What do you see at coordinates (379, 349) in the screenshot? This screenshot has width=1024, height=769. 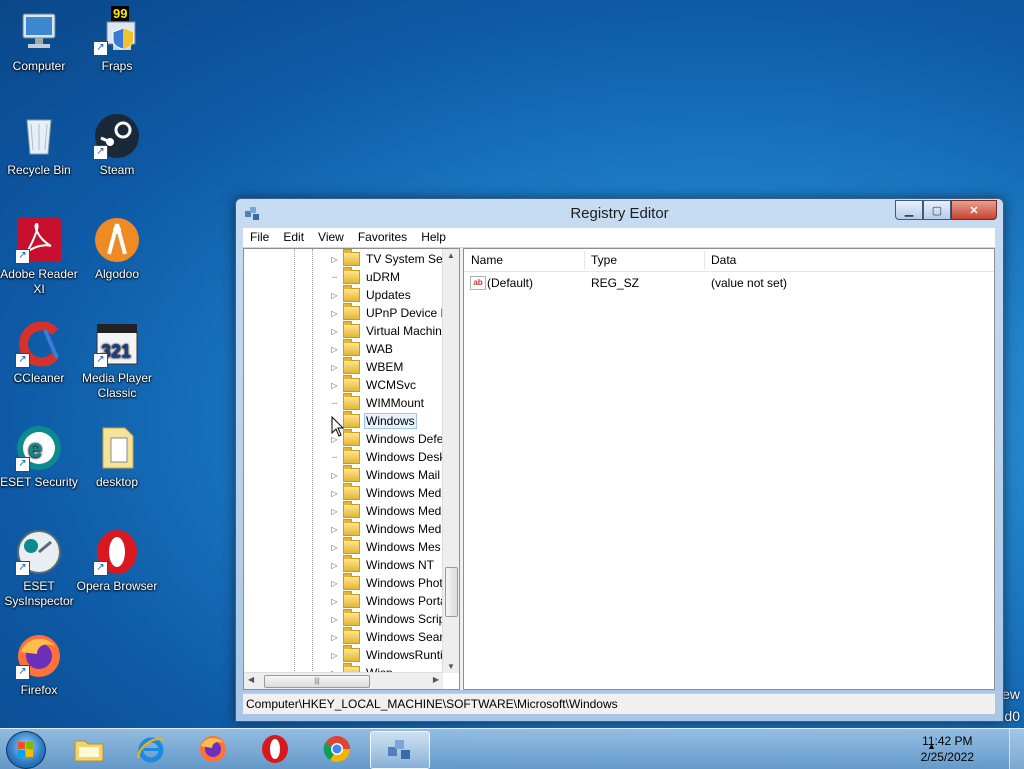 I see `tree-item-label: WAB` at bounding box center [379, 349].